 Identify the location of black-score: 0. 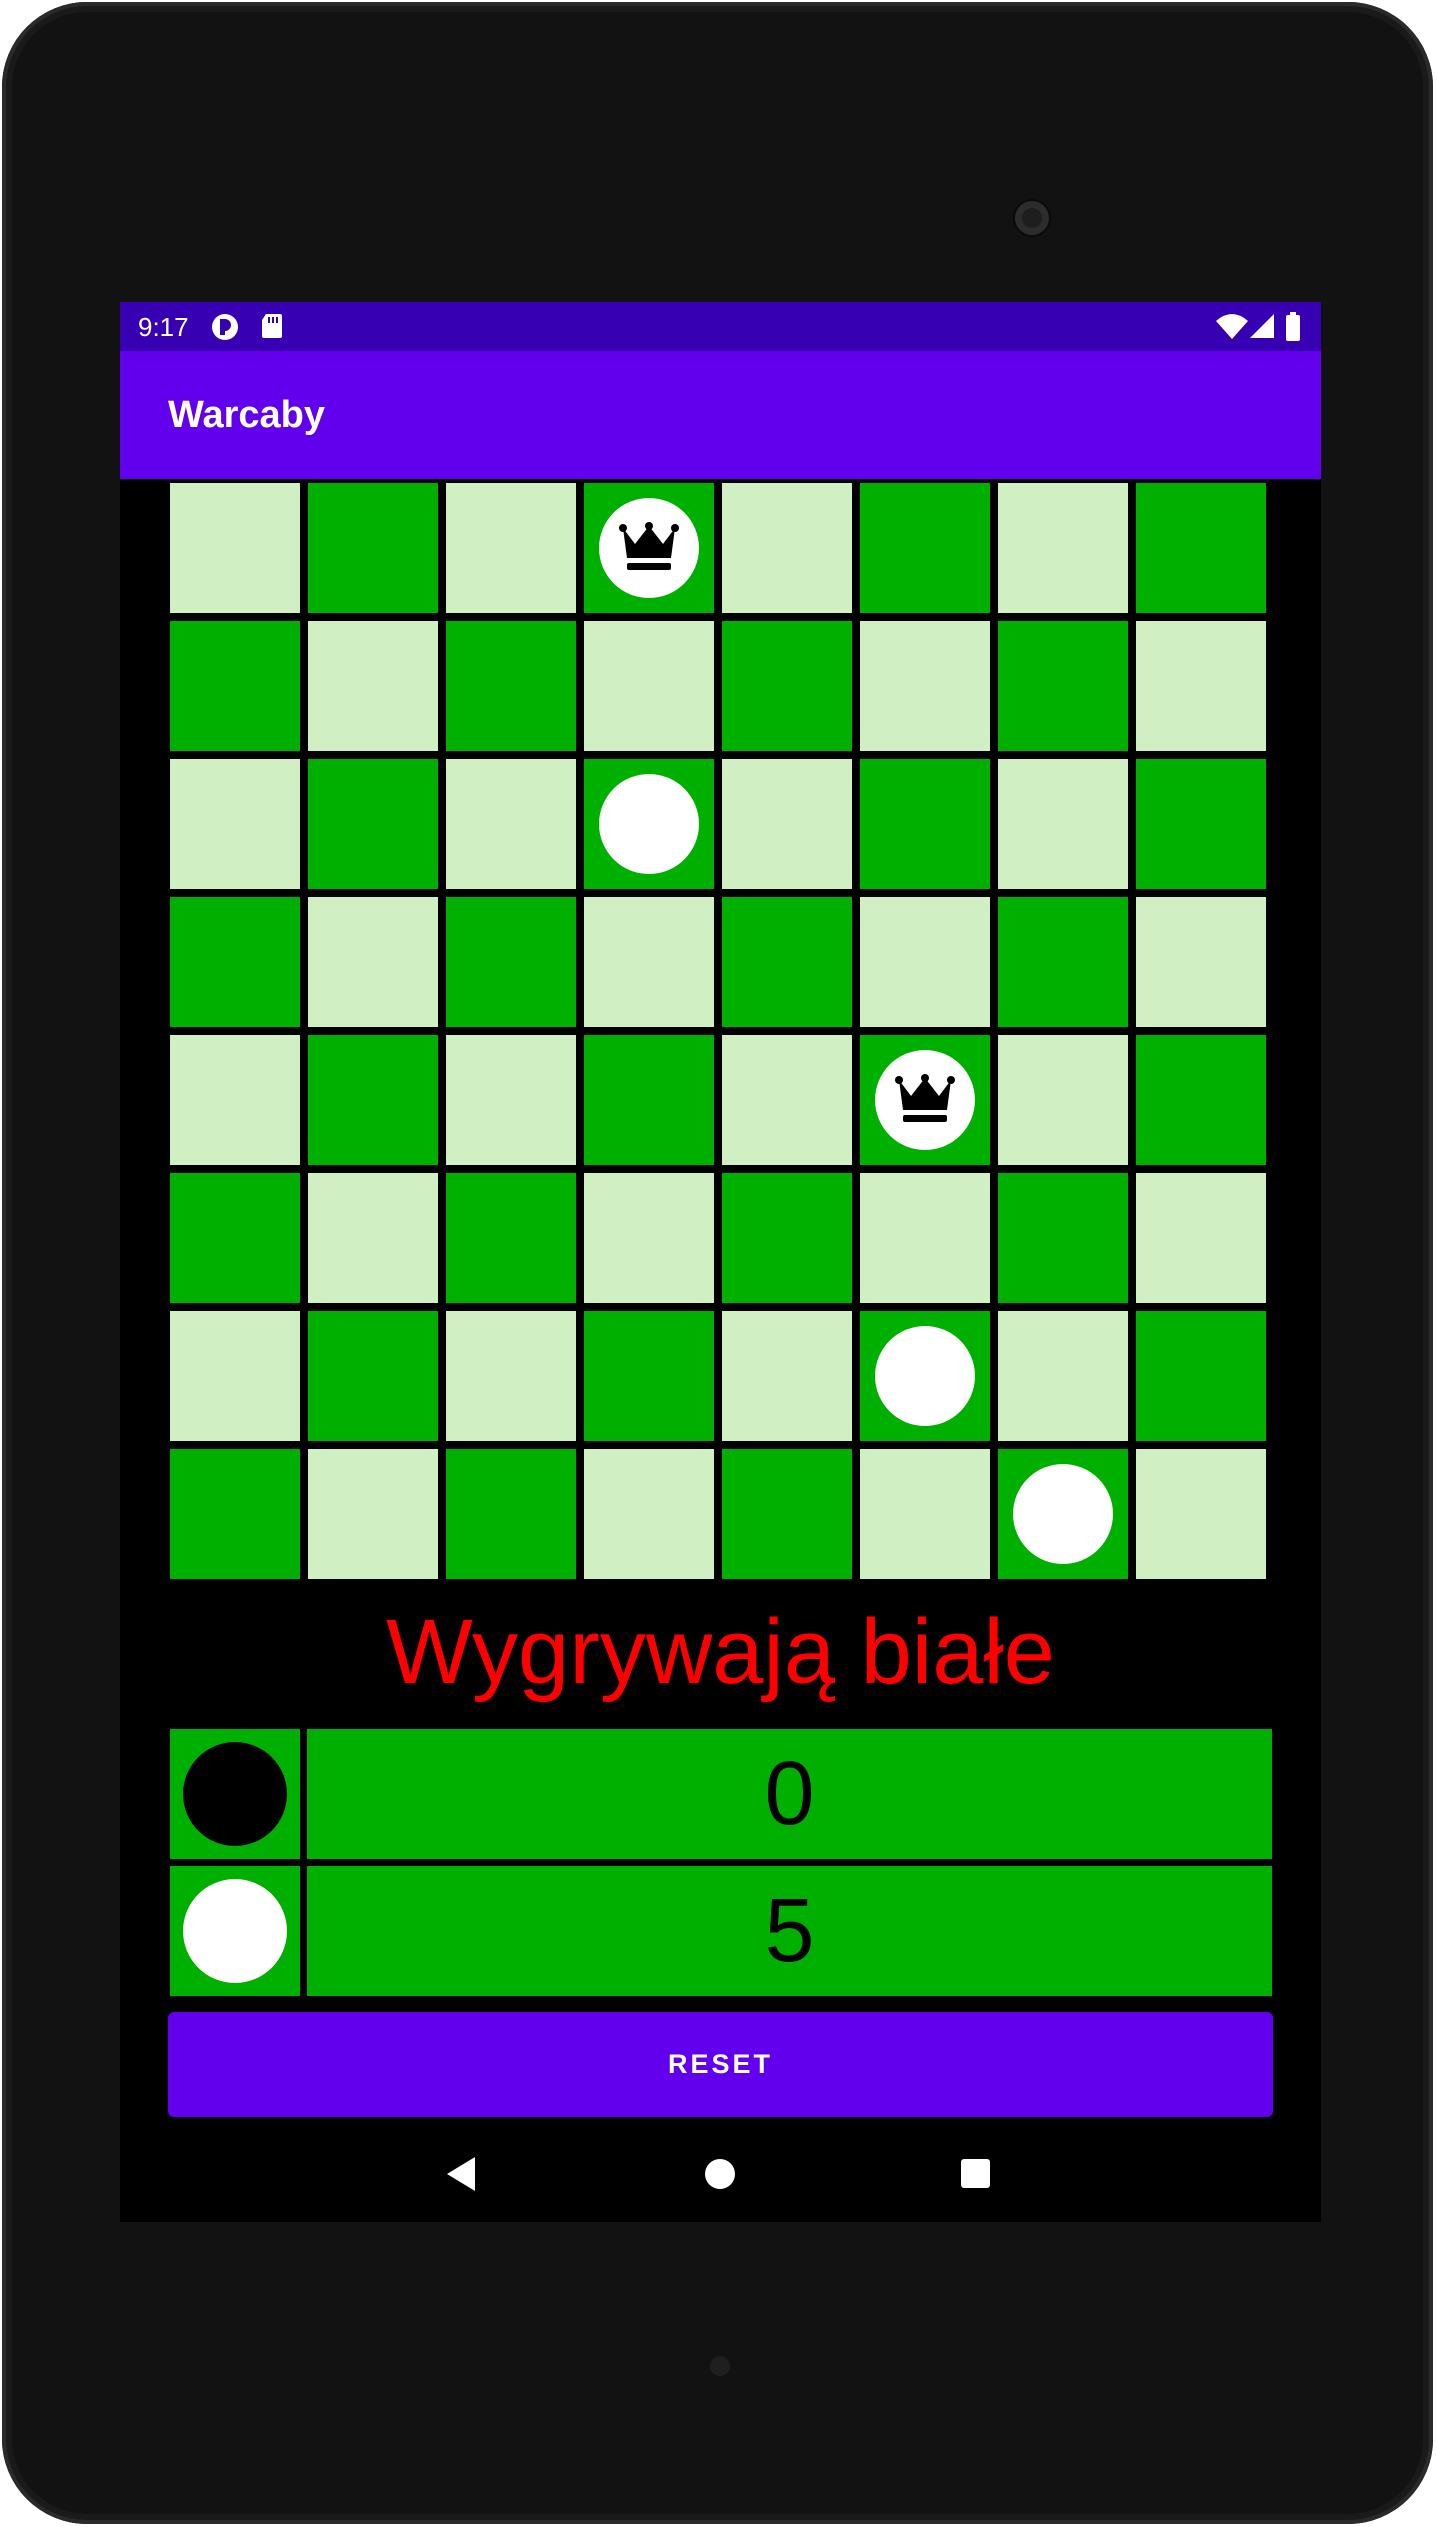
(789, 1794).